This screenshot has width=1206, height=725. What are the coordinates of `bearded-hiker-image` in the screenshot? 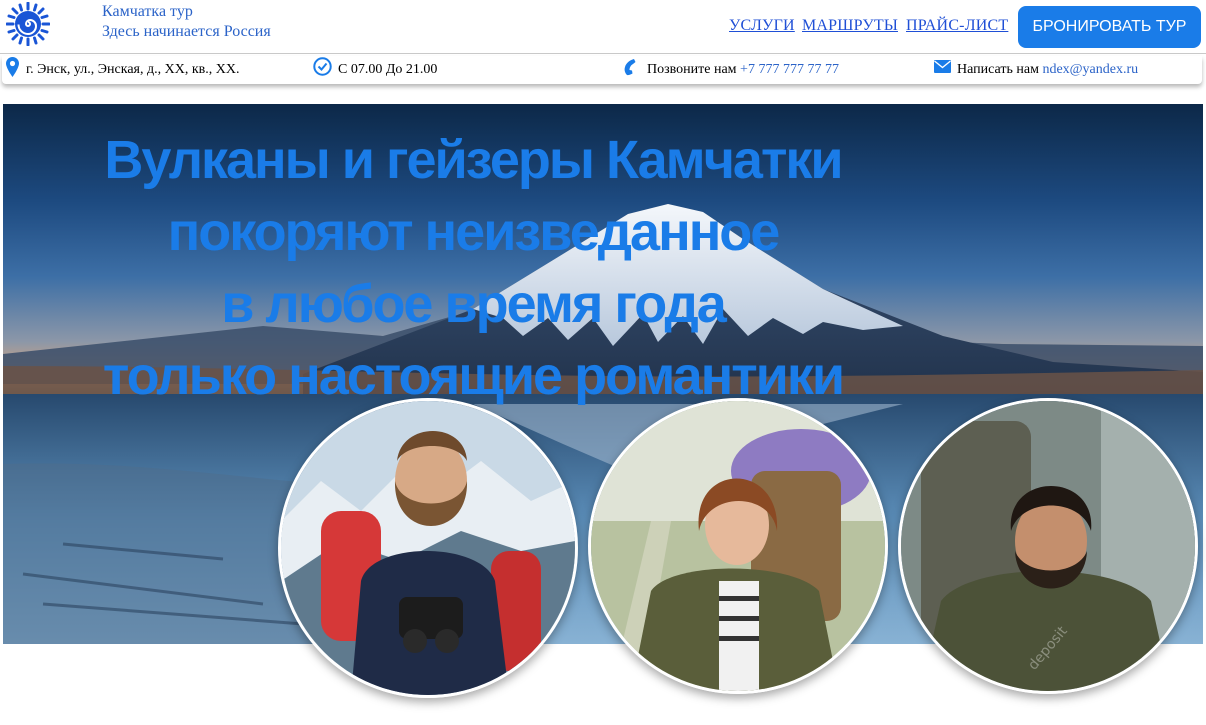 It's located at (428, 548).